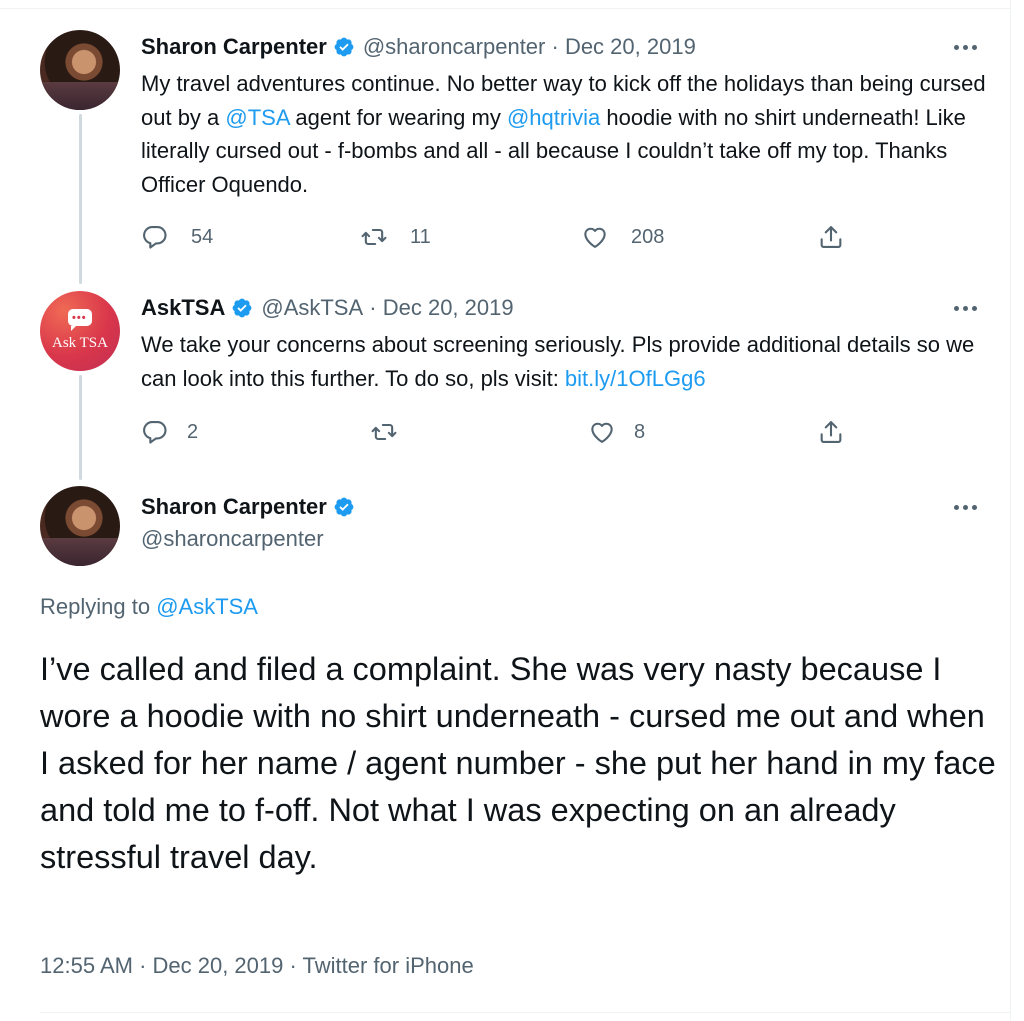  What do you see at coordinates (398, 117) in the screenshot?
I see `text-segment: agent for wearing my` at bounding box center [398, 117].